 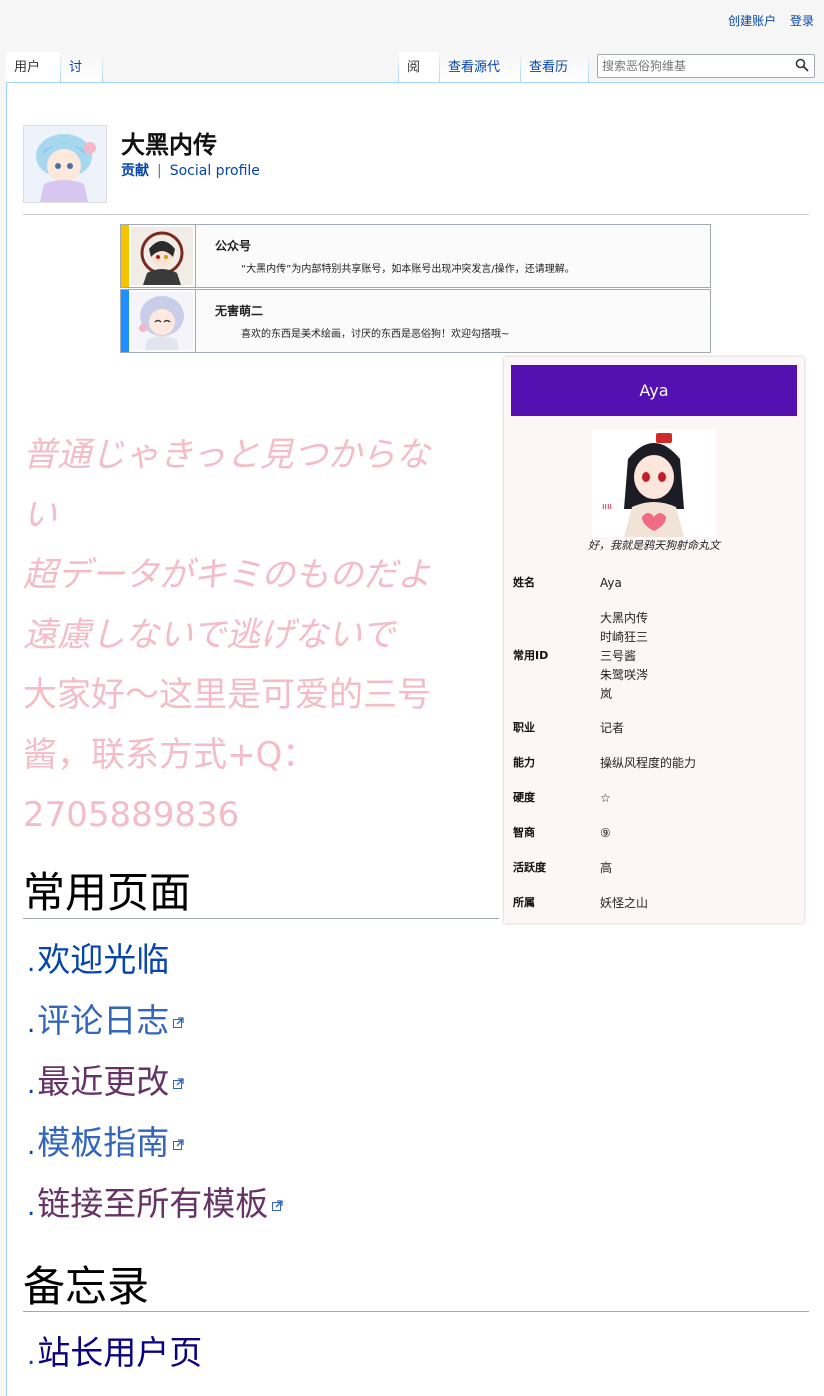 What do you see at coordinates (524, 832) in the screenshot?
I see `infobox-key: 智商` at bounding box center [524, 832].